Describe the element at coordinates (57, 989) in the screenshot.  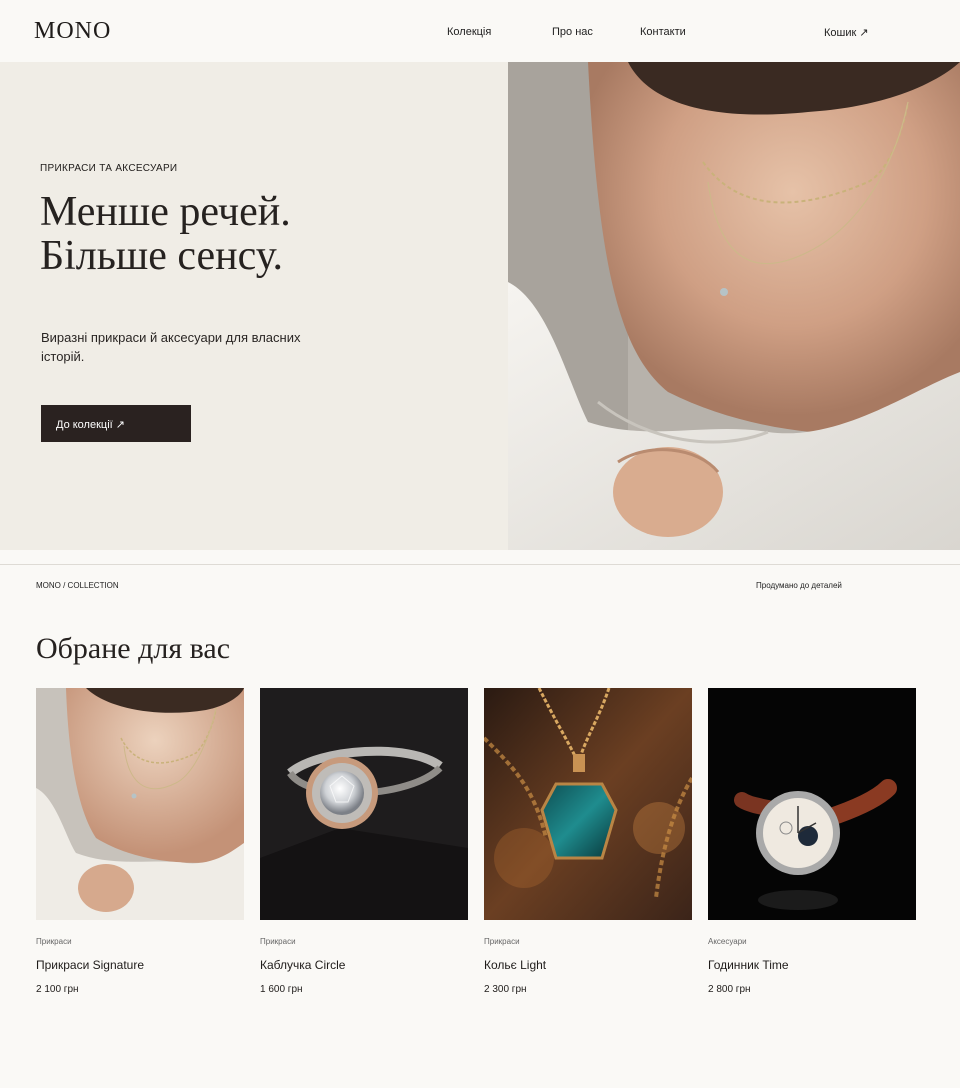
I see `product-price: 2 100 грн` at that location.